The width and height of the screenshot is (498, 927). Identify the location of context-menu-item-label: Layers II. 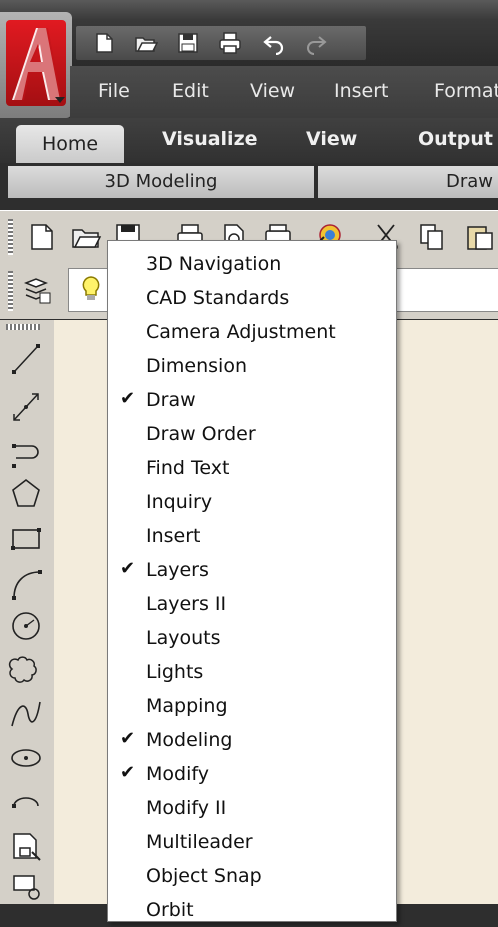
(186, 604).